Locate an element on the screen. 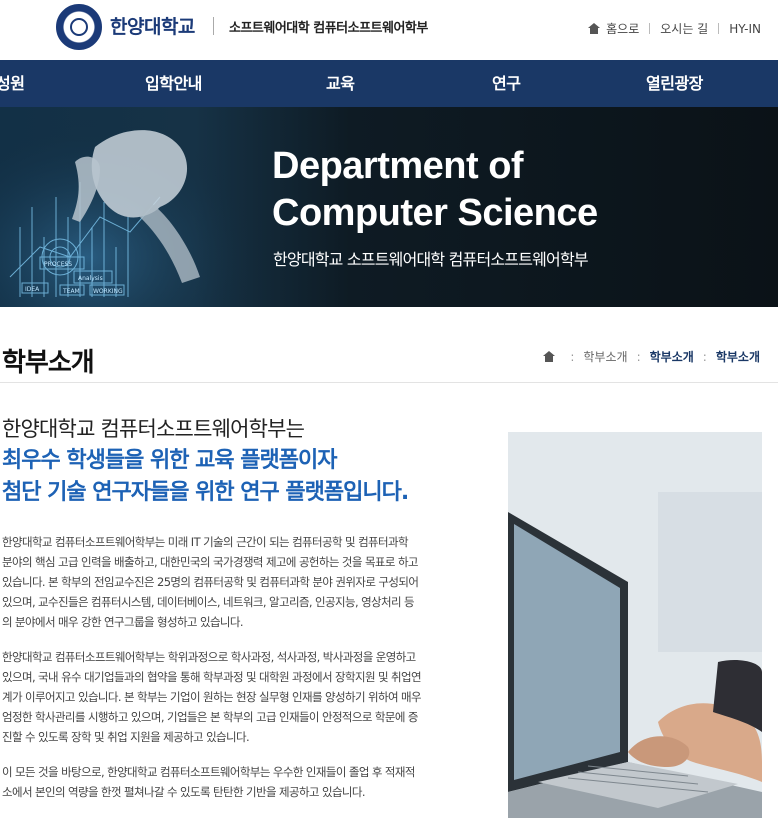  util-link-directions: 오시는 길 is located at coordinates (684, 28).